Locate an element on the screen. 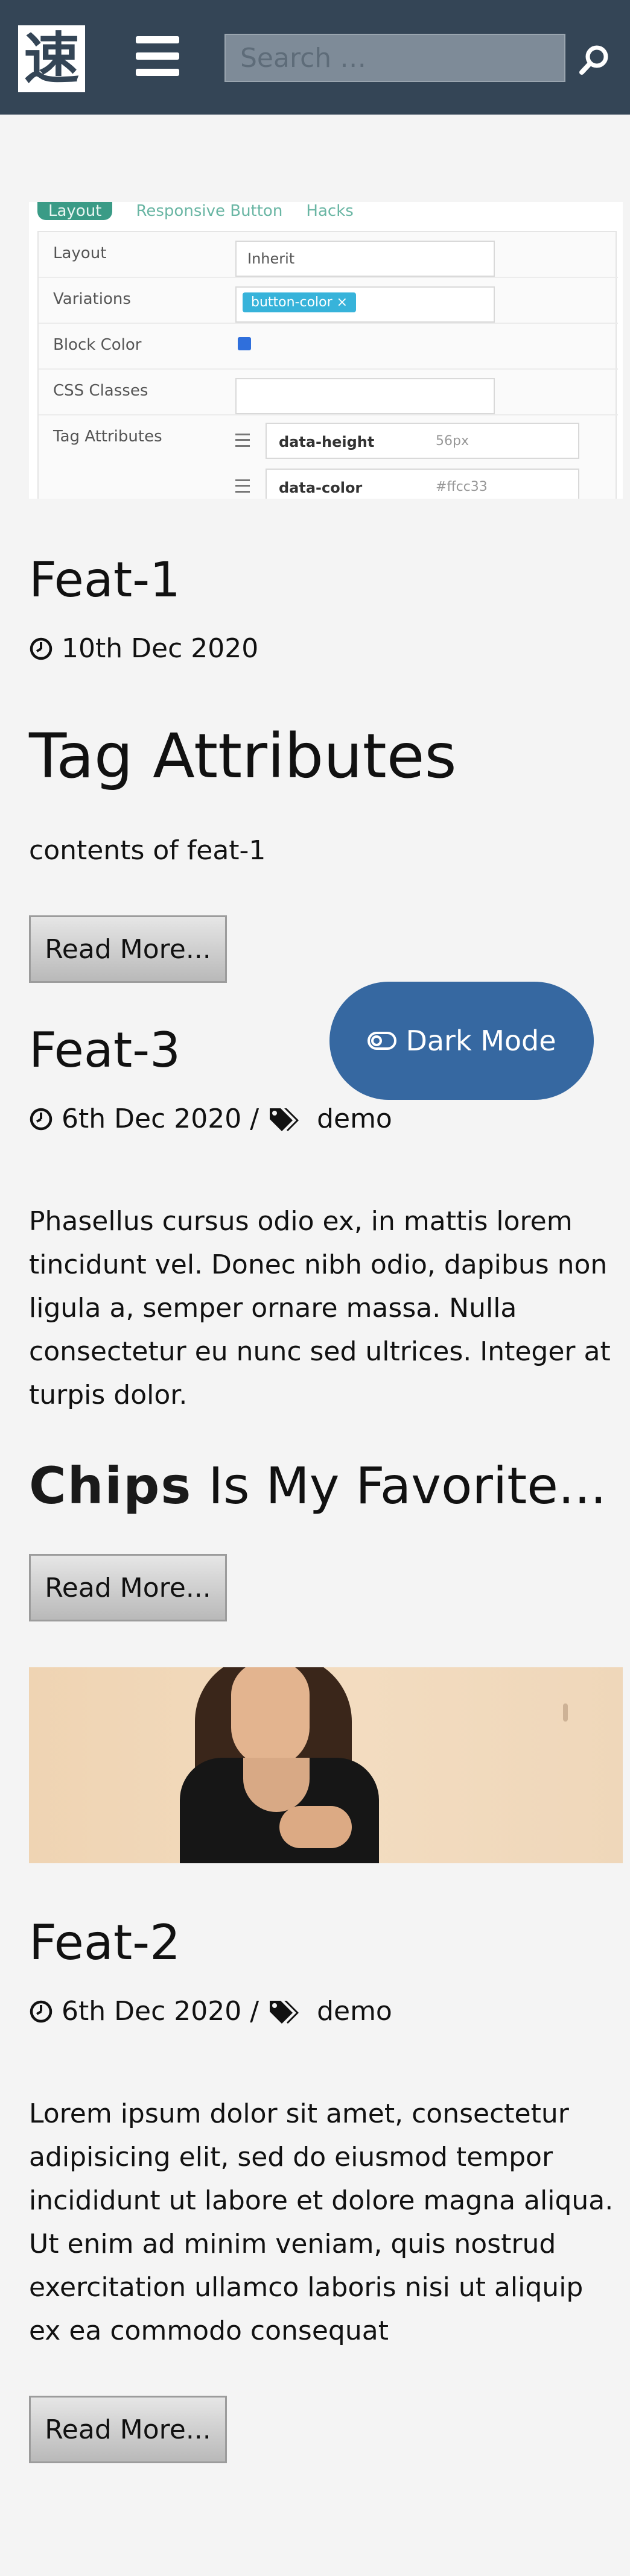 This screenshot has height=2576, width=630. article-title-feat-3: Feat-3 is located at coordinates (104, 1050).